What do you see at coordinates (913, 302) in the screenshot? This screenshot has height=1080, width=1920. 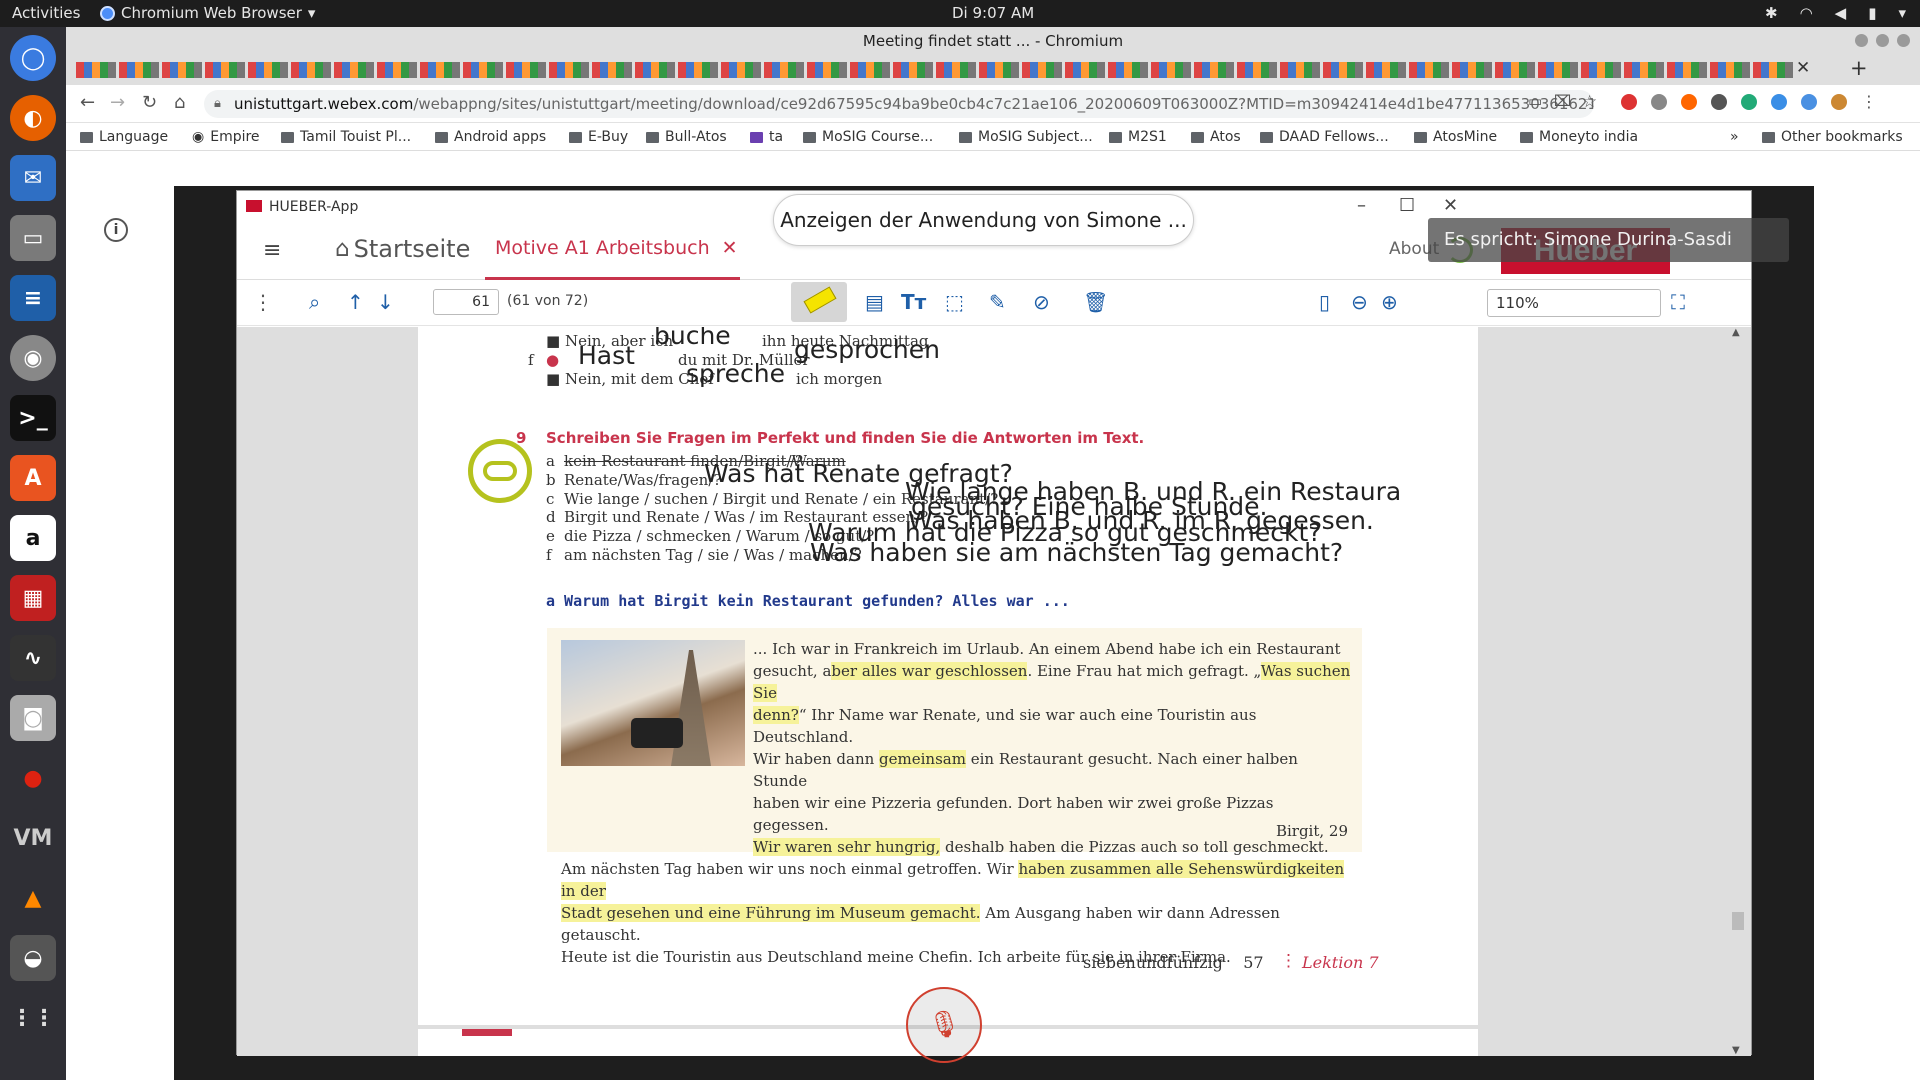 I see `text-tool-icon: Tт` at bounding box center [913, 302].